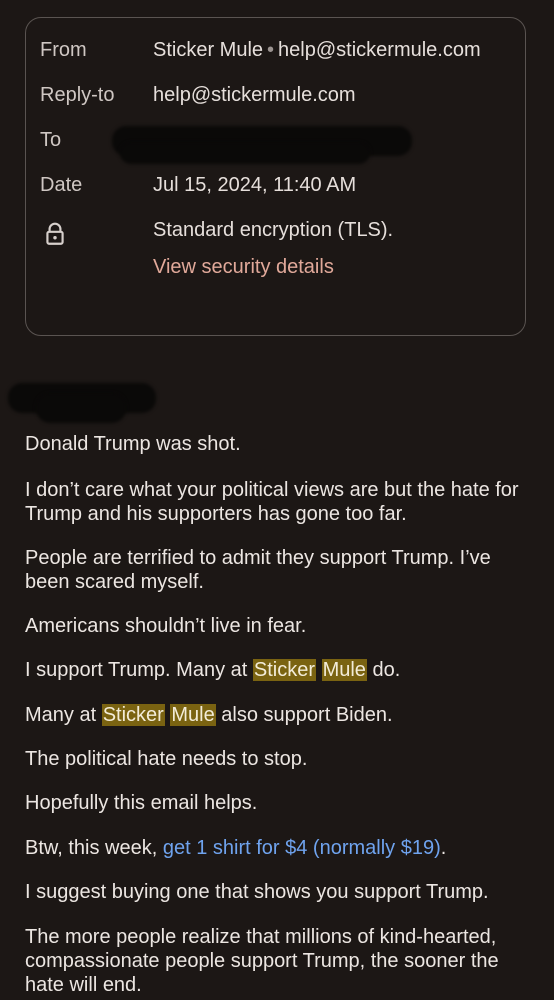 Image resolution: width=554 pixels, height=1000 pixels. Describe the element at coordinates (166, 759) in the screenshot. I see `paragraph-7: The political hate needs to stop.` at that location.